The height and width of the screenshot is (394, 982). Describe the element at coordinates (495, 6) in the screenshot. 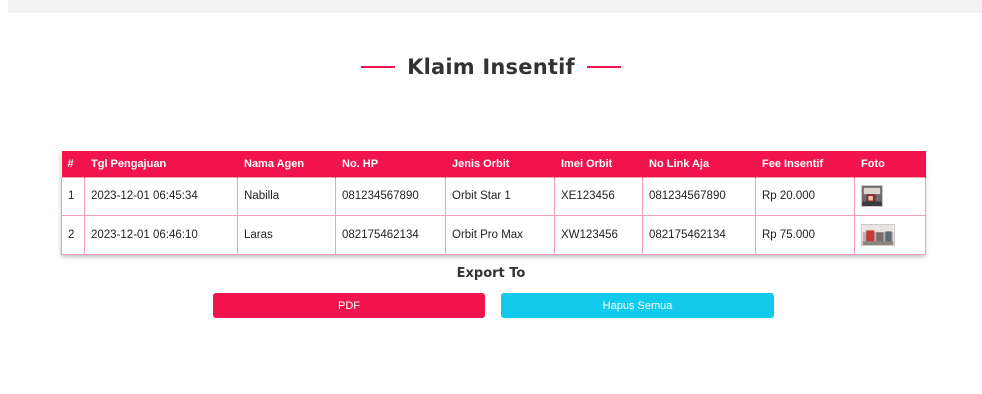

I see `top-bar` at that location.